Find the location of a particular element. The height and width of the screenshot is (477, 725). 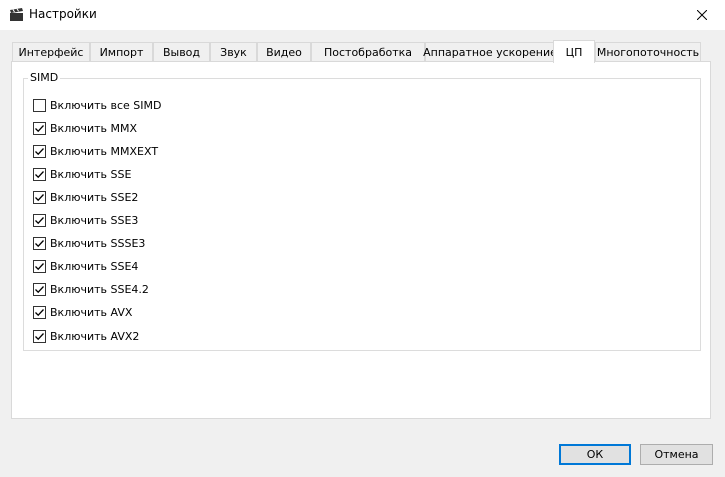

checkbox-label: Включить SSSE3 is located at coordinates (98, 244).